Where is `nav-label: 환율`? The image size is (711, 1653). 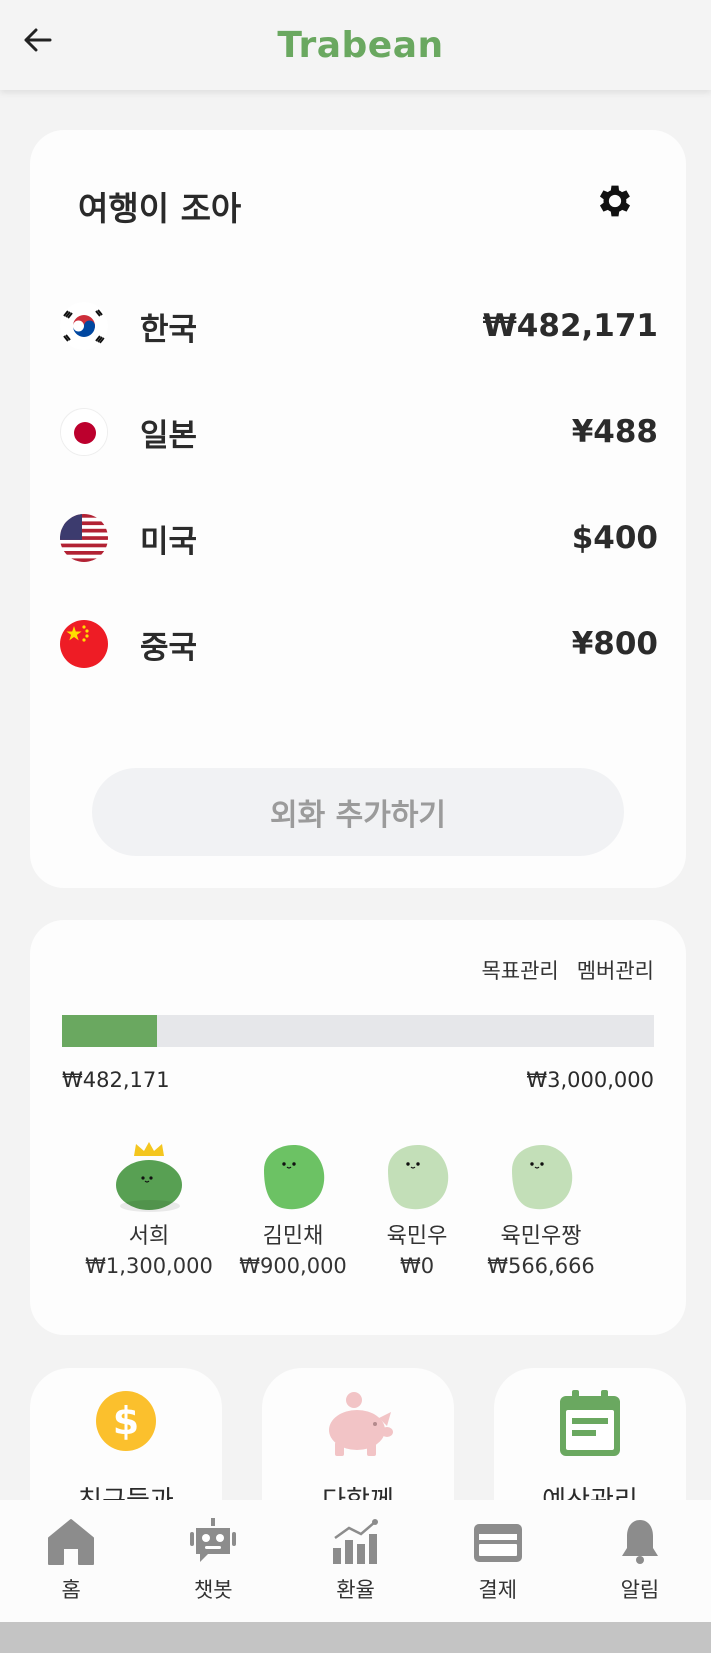
nav-label: 환율 is located at coordinates (355, 1590).